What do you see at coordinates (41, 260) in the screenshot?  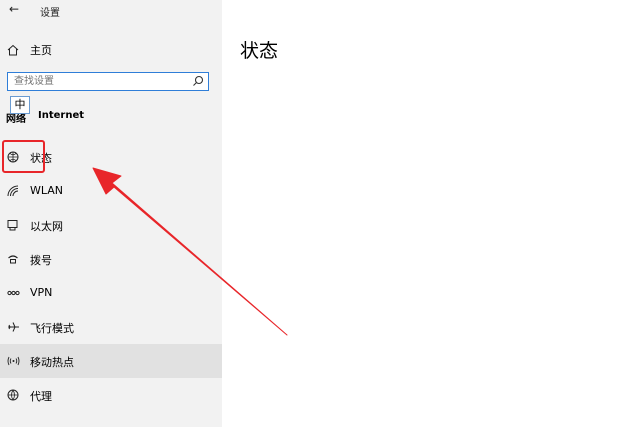 I see `sidebar-item-label: 拨号` at bounding box center [41, 260].